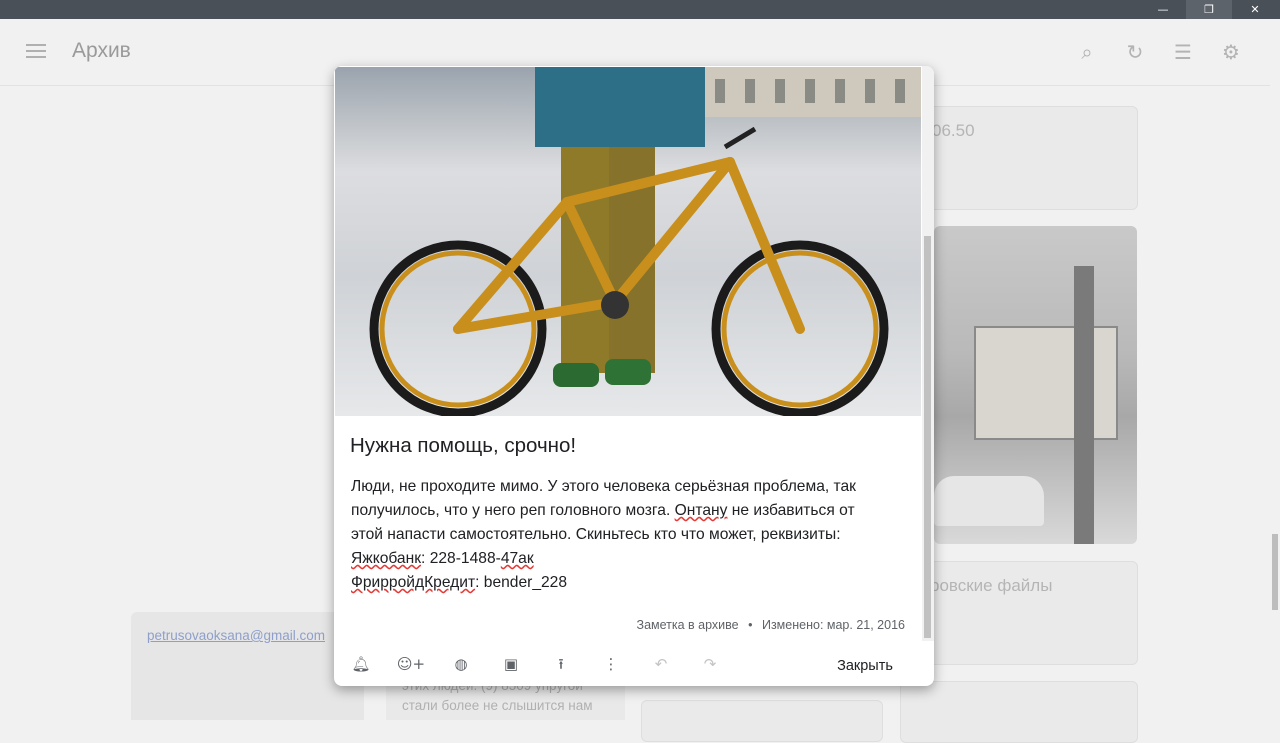 The width and height of the screenshot is (1280, 743). I want to click on close-button: Закрыть, so click(865, 666).